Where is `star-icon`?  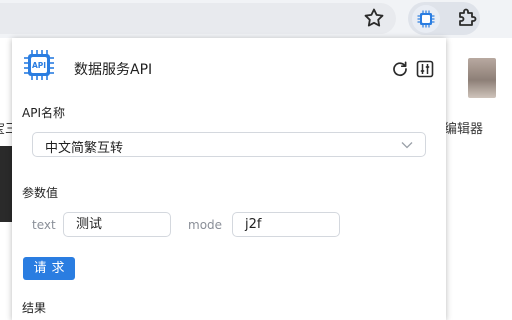
star-icon is located at coordinates (374, 18).